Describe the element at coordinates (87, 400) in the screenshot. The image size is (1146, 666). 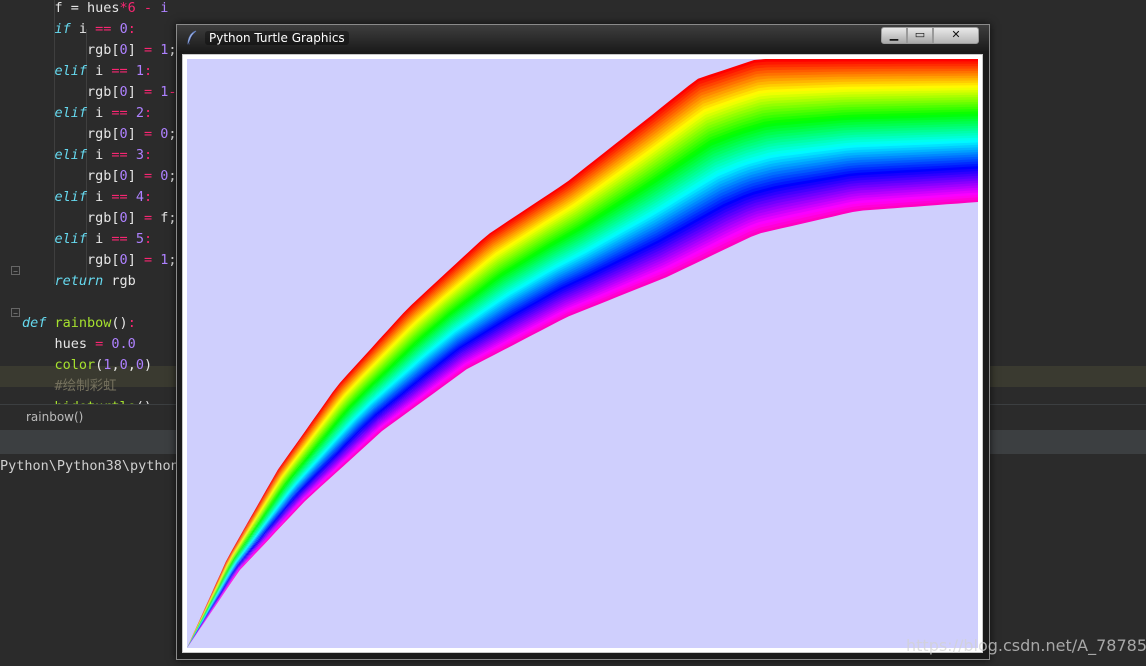
I see `code-line: hideturtle()` at that location.